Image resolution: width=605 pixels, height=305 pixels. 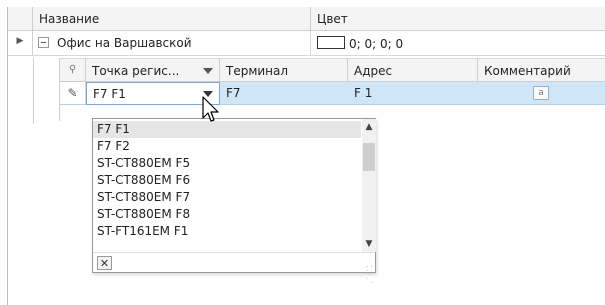 I want to click on dropdown-option: ST-CT880EM F8, so click(x=227, y=214).